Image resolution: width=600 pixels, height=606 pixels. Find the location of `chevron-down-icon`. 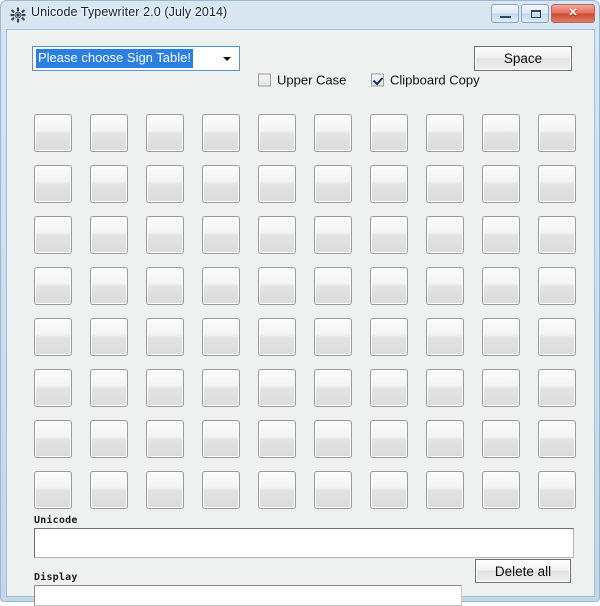

chevron-down-icon is located at coordinates (227, 58).